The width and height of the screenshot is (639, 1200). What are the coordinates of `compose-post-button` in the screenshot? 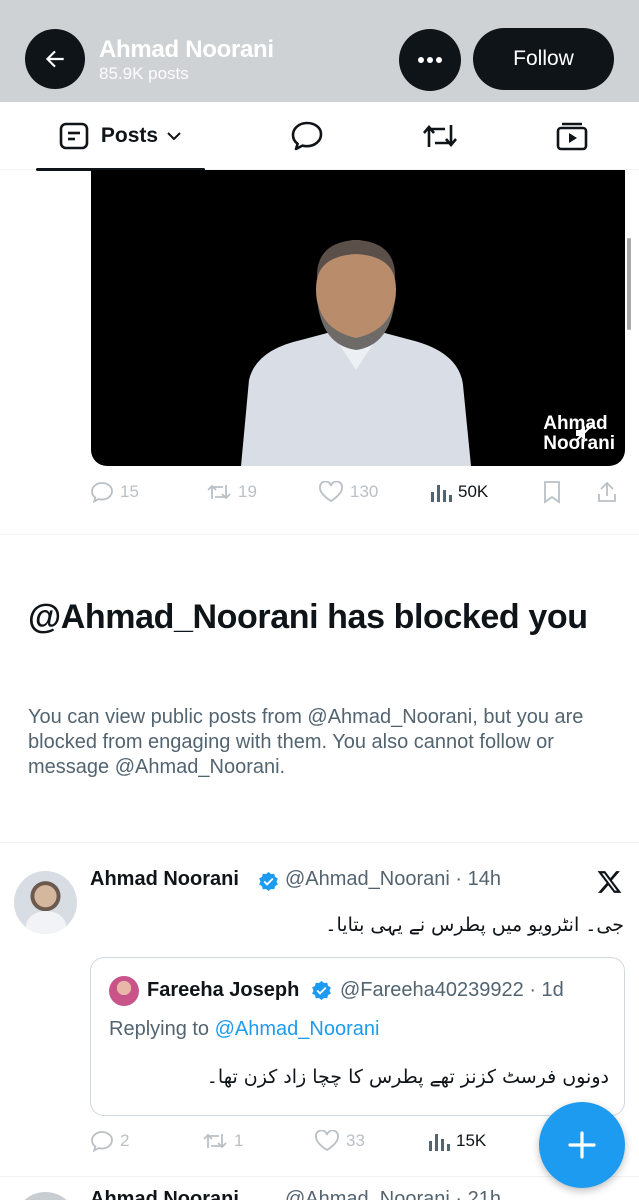 It's located at (582, 1145).